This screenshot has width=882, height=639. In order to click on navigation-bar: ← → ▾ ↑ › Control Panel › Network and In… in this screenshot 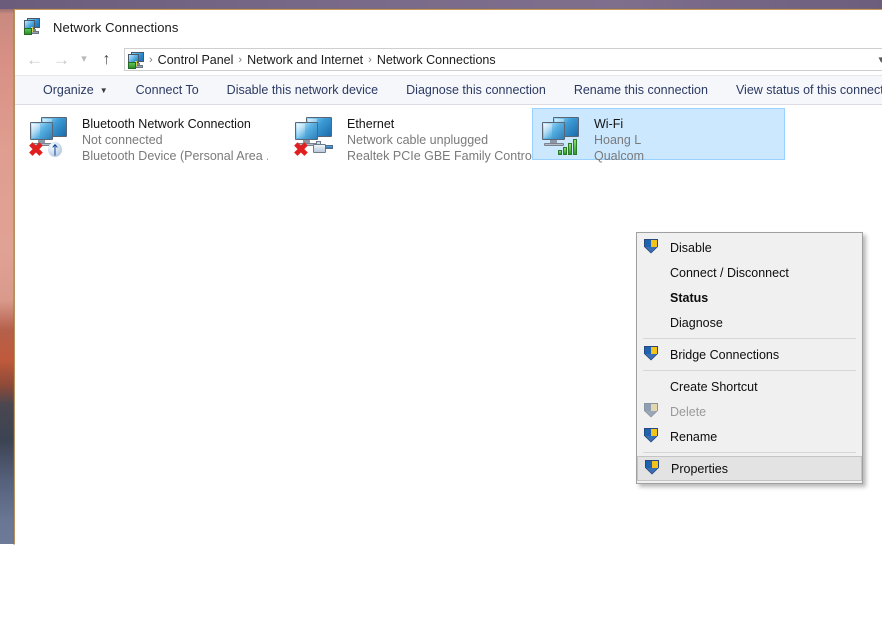, I will do `click(448, 59)`.